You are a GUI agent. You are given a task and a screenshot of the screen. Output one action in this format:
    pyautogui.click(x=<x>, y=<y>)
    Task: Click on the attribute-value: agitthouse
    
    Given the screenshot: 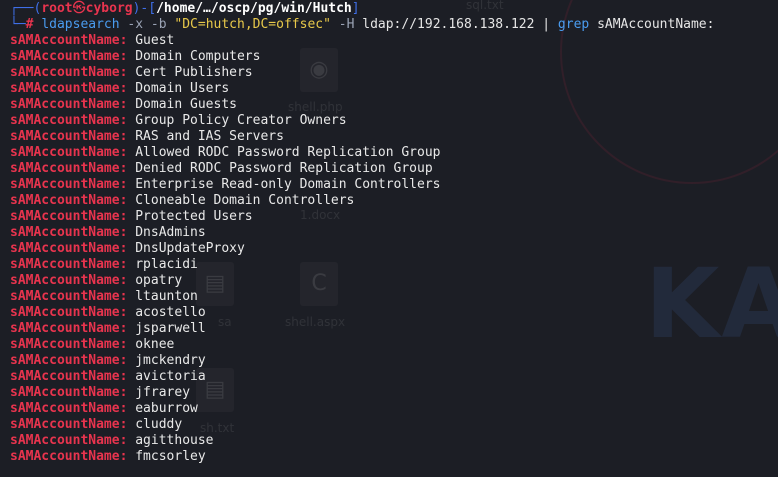 What is the action you would take?
    pyautogui.click(x=174, y=440)
    